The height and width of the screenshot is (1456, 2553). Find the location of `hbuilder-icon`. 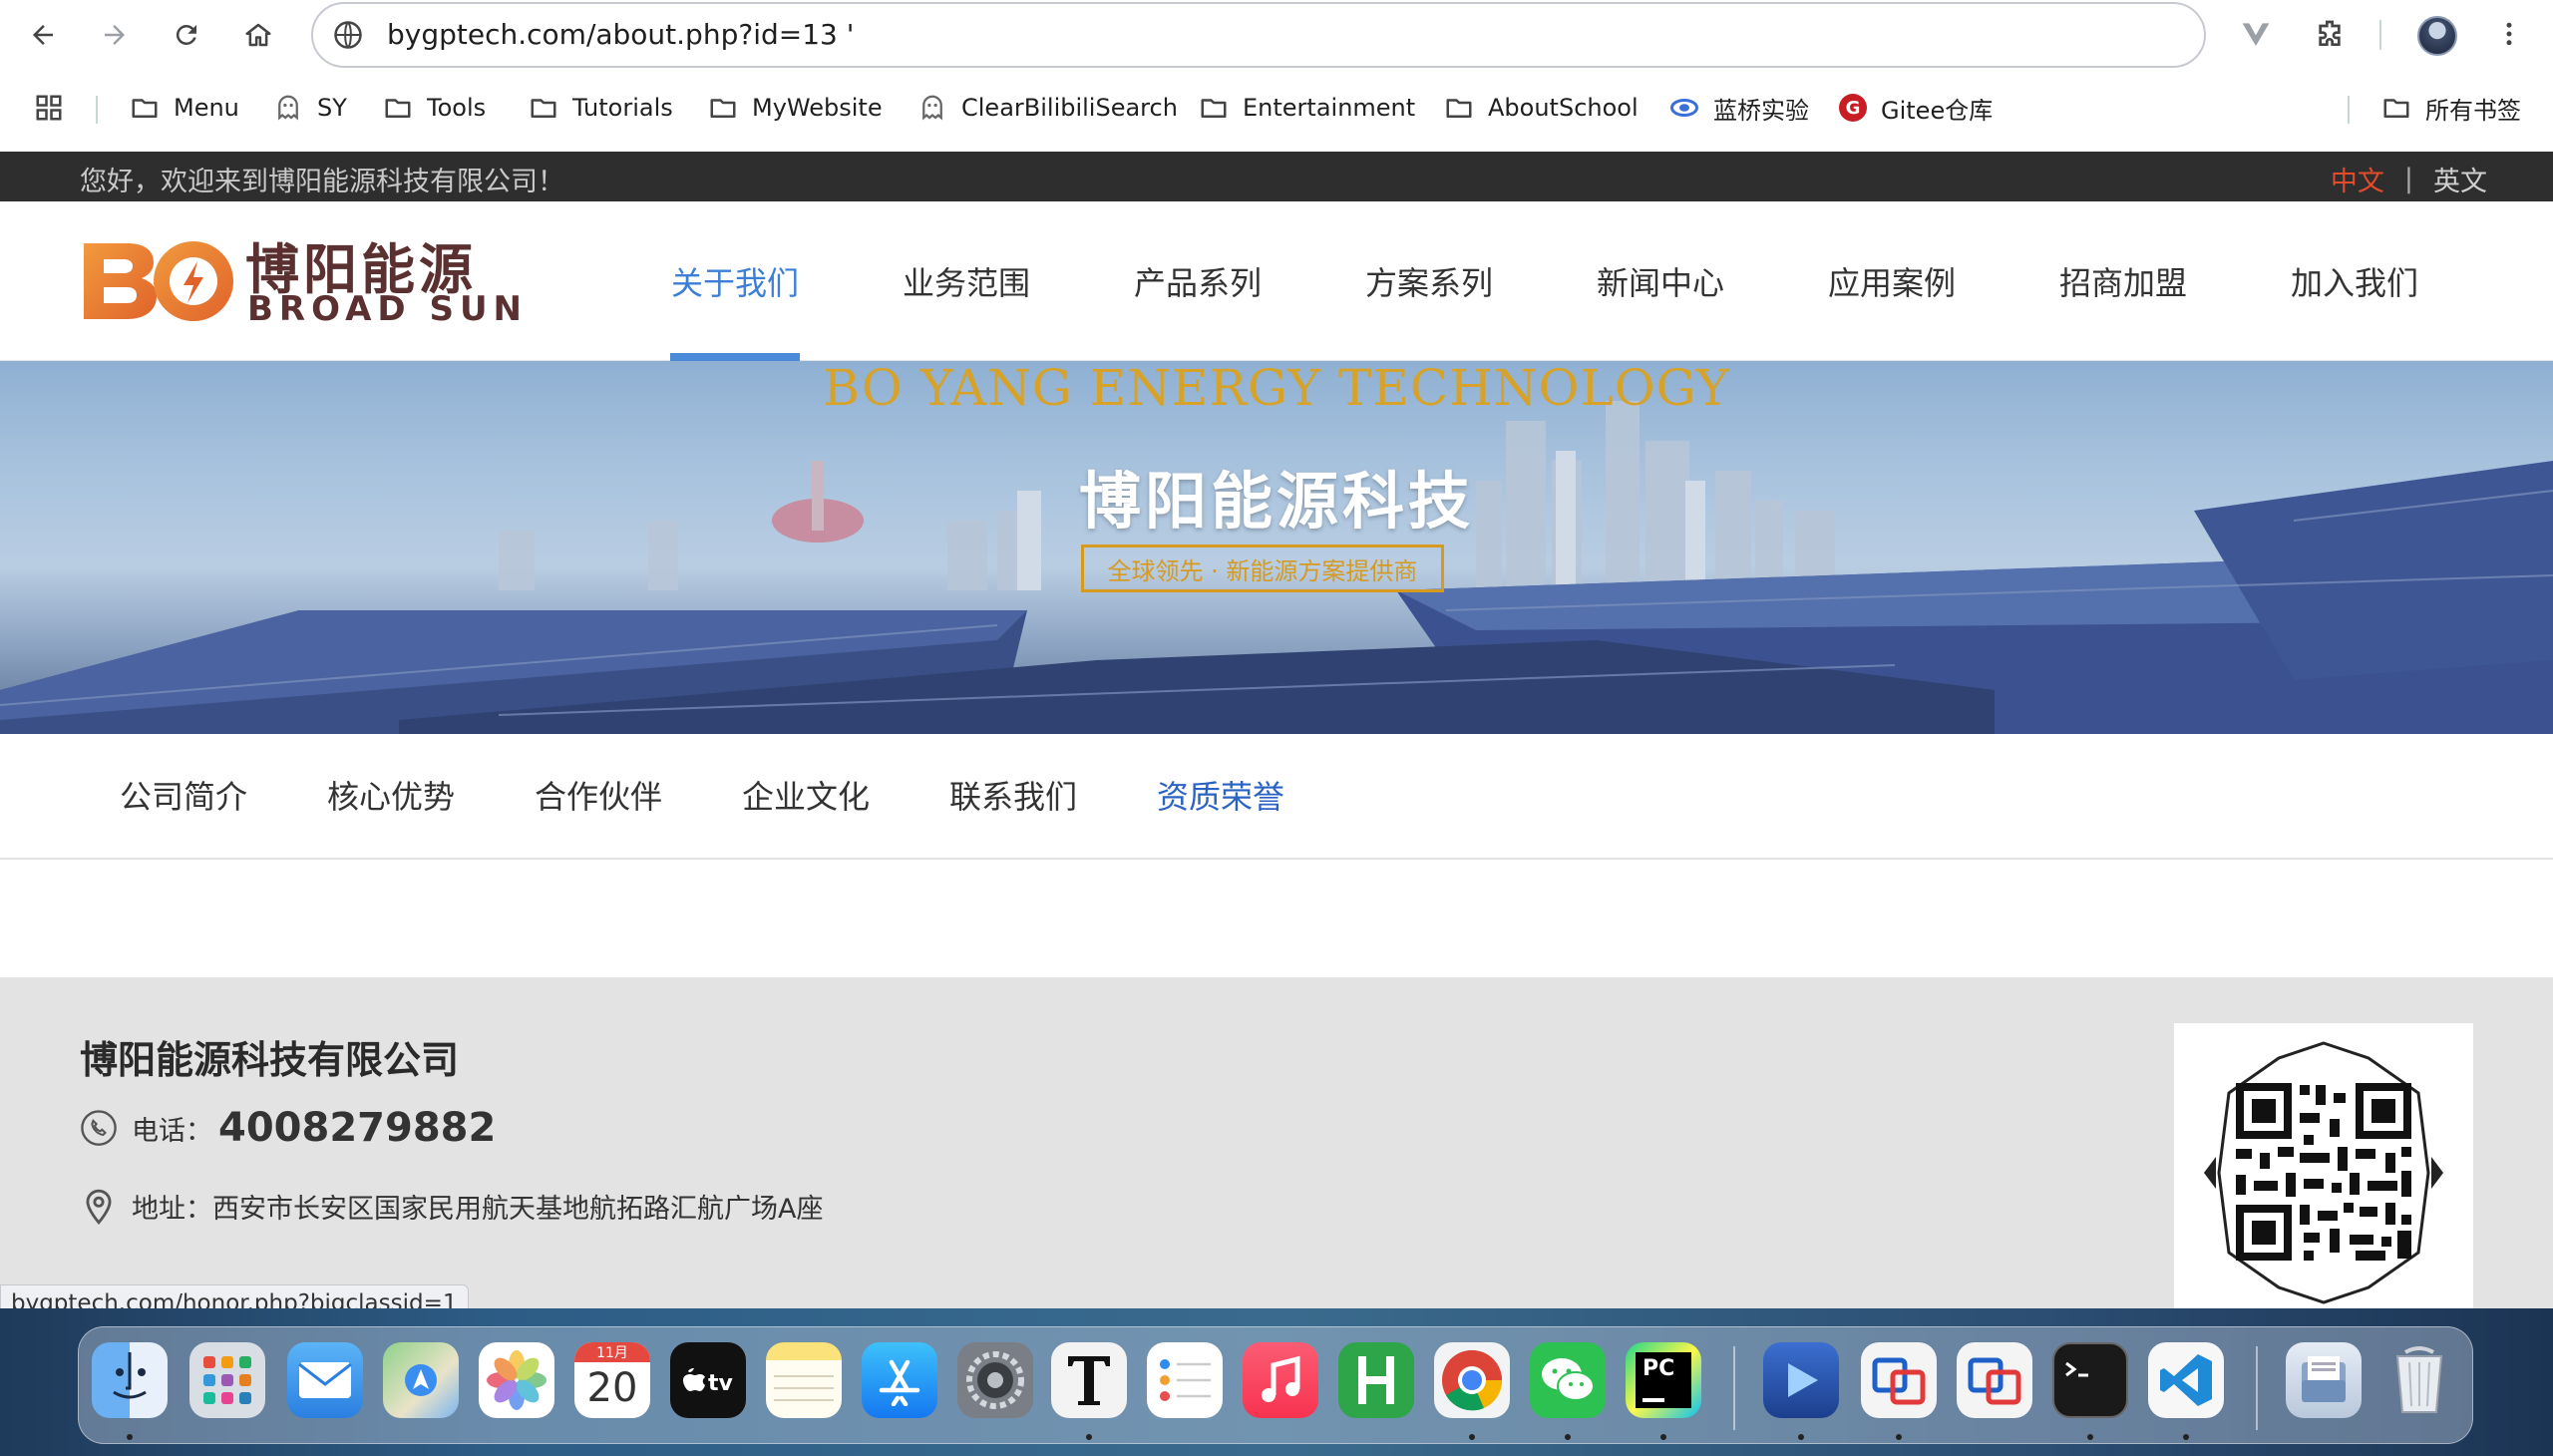

hbuilder-icon is located at coordinates (1376, 1380).